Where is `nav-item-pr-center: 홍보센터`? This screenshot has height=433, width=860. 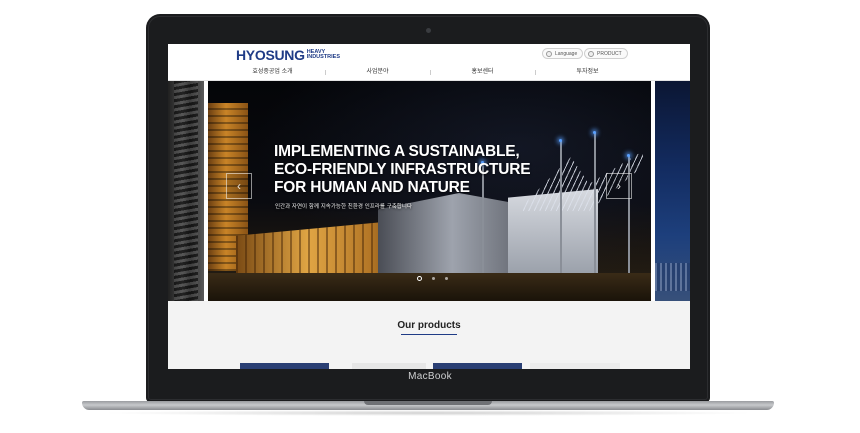
nav-item-pr-center: 홍보센터 is located at coordinates (482, 72).